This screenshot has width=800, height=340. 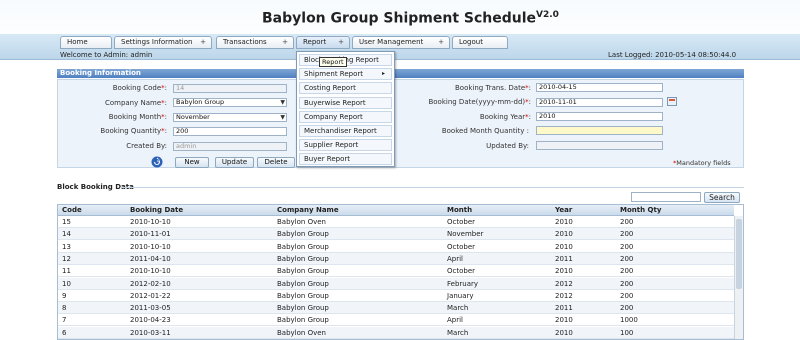 What do you see at coordinates (432, 187) in the screenshot?
I see `grid-title-divider` at bounding box center [432, 187].